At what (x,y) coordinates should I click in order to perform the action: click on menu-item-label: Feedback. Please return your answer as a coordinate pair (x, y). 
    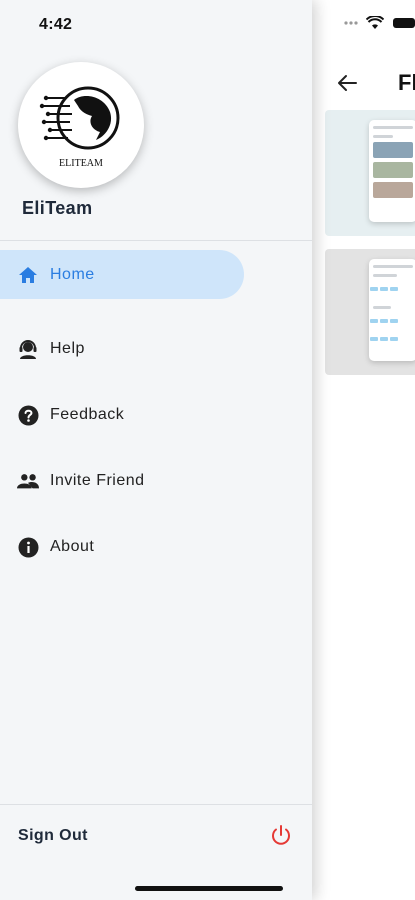
    Looking at the image, I should click on (87, 414).